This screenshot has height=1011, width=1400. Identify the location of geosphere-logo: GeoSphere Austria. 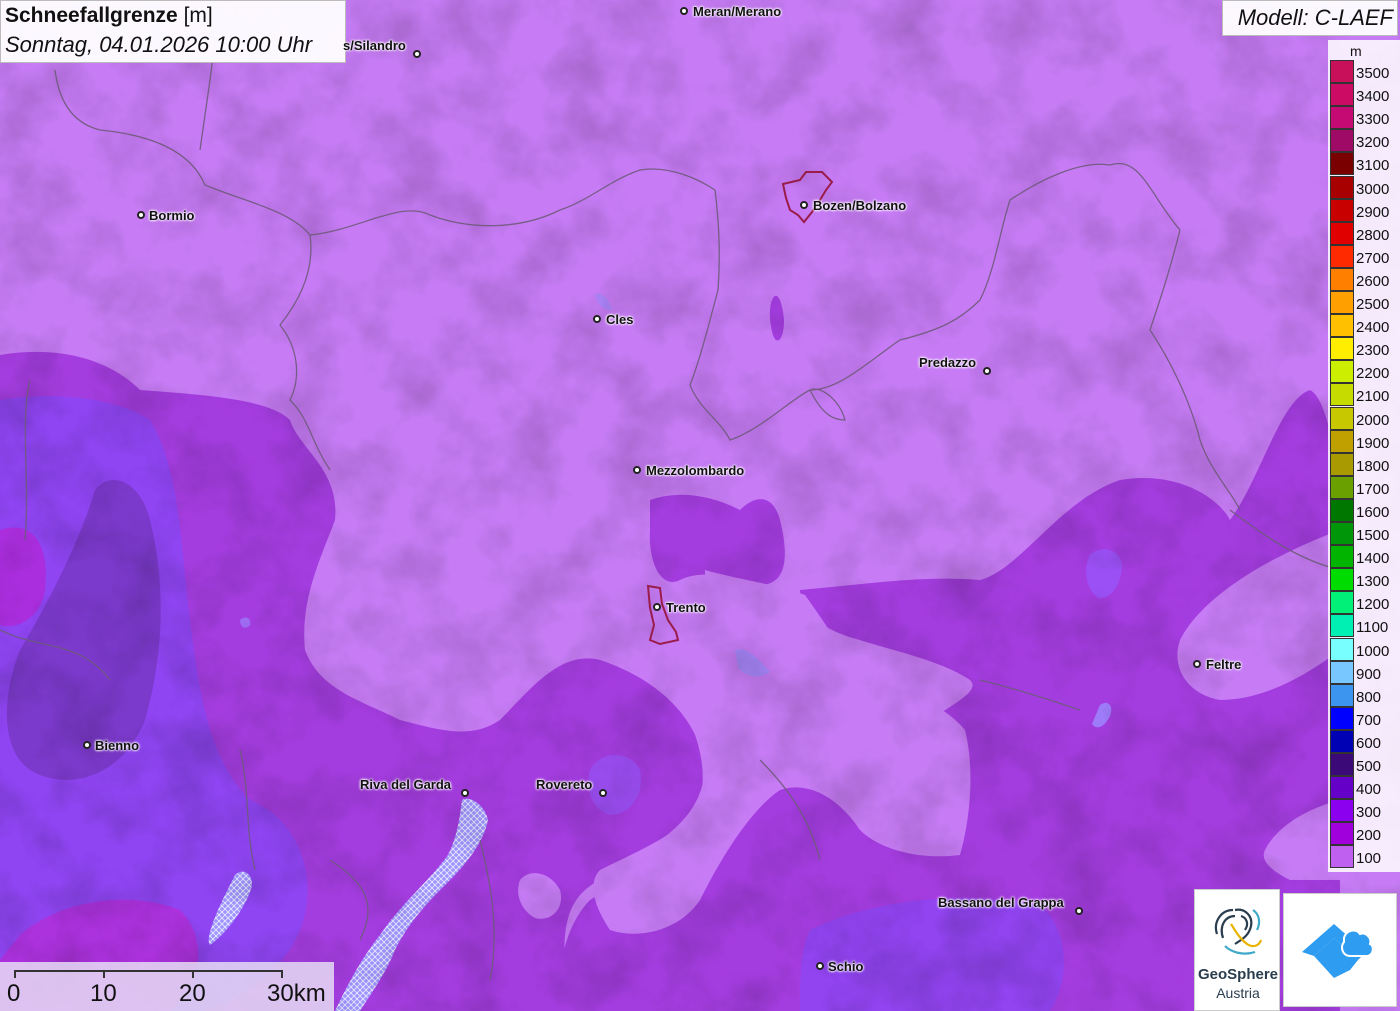
(1237, 950).